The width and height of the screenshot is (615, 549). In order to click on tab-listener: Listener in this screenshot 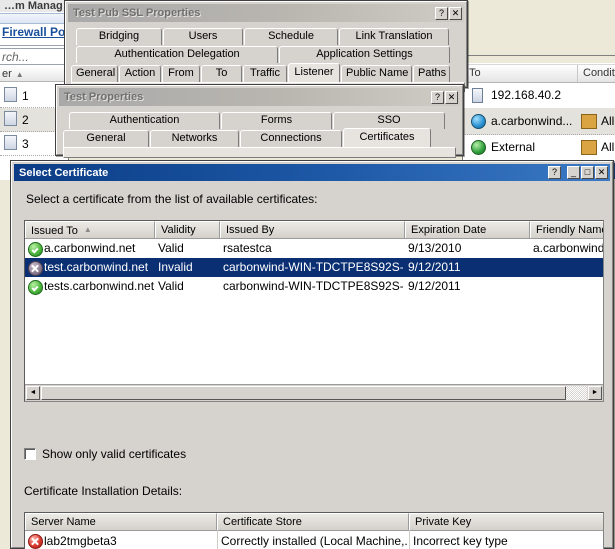, I will do `click(314, 72)`.